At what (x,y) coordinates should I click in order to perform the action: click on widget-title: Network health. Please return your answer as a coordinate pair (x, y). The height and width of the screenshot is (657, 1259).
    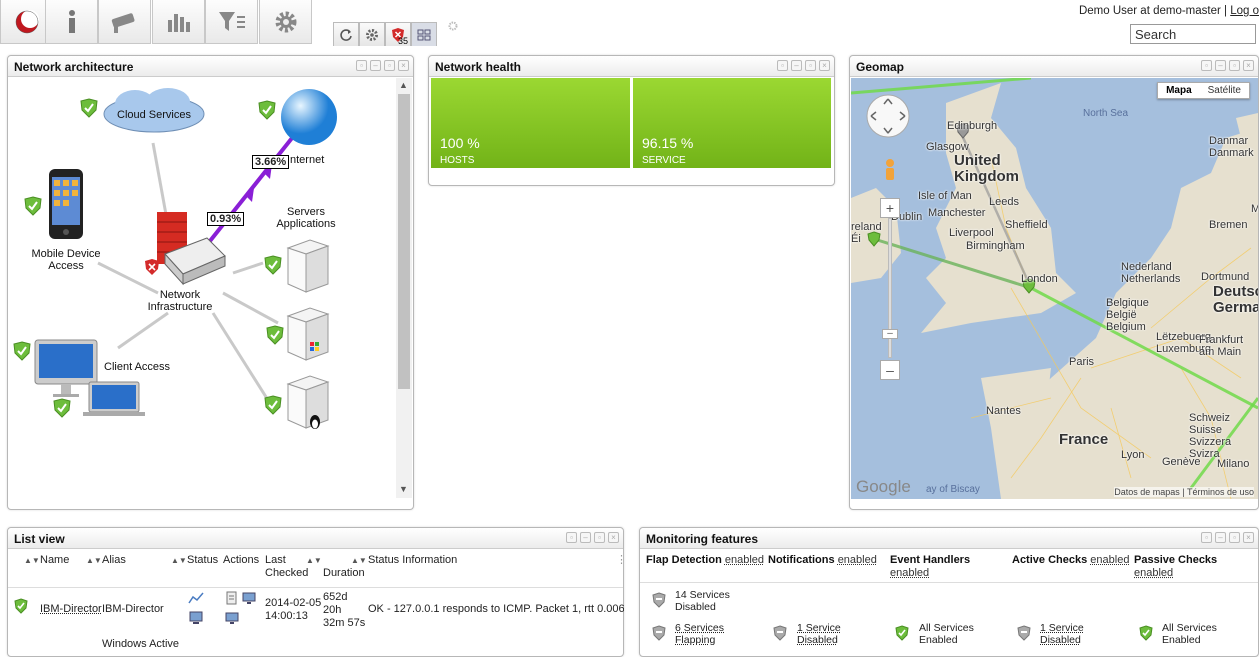
    Looking at the image, I should click on (478, 67).